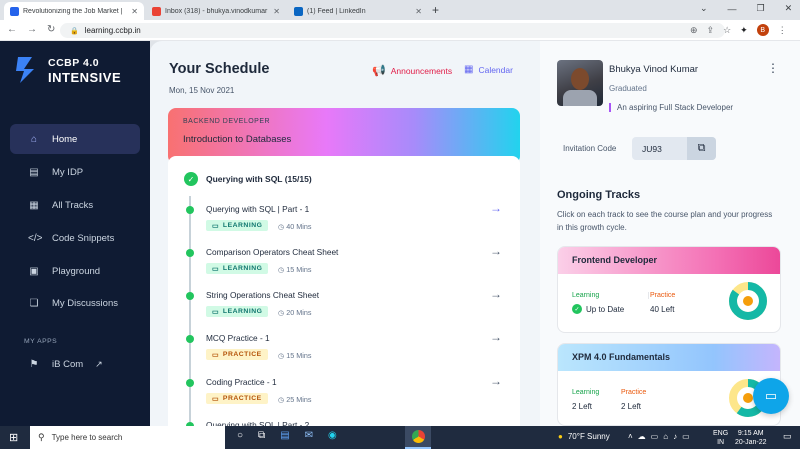 The width and height of the screenshot is (800, 449). I want to click on battery-icon: ▭, so click(686, 436).